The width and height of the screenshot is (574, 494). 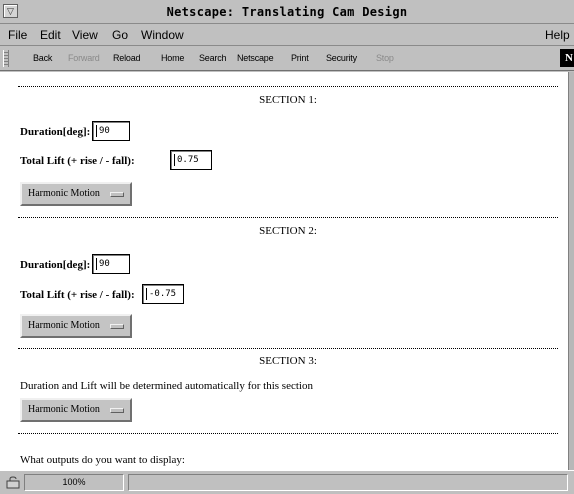 I want to click on section-2-motion-select: Harmonic Motion, so click(x=76, y=326).